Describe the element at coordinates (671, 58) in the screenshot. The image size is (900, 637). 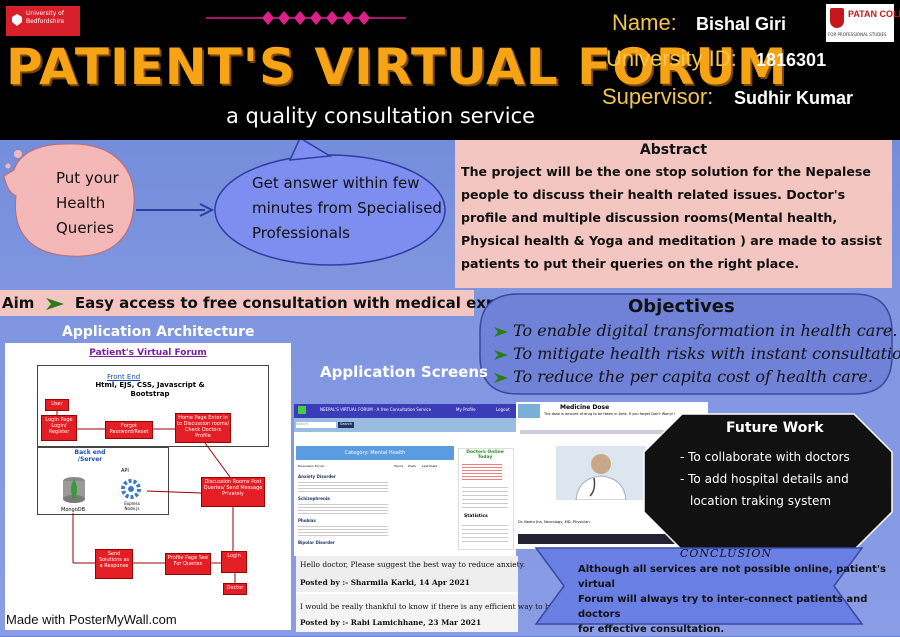
I see `university-id-label: University ID:` at that location.